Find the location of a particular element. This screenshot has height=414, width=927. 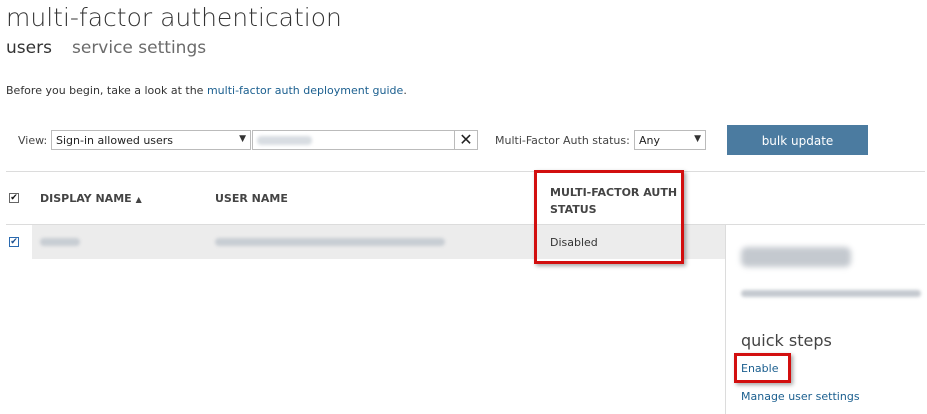

side-panel-divider is located at coordinates (725, 319).